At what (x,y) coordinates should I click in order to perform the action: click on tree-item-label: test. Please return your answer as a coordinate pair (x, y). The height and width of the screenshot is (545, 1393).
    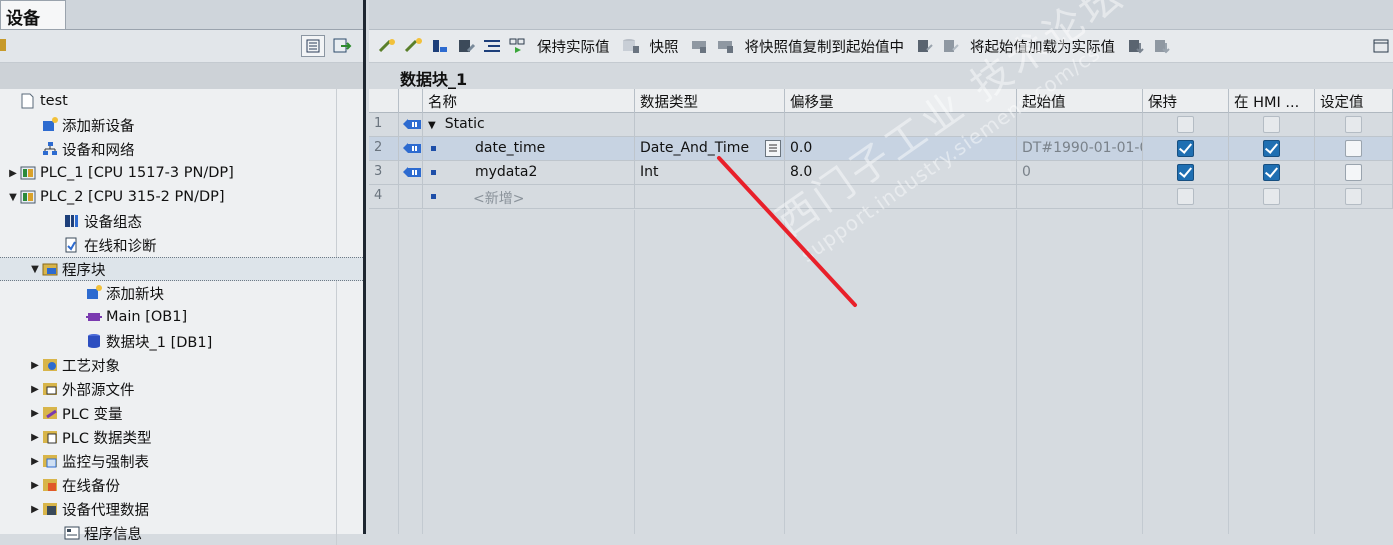
    Looking at the image, I should click on (54, 101).